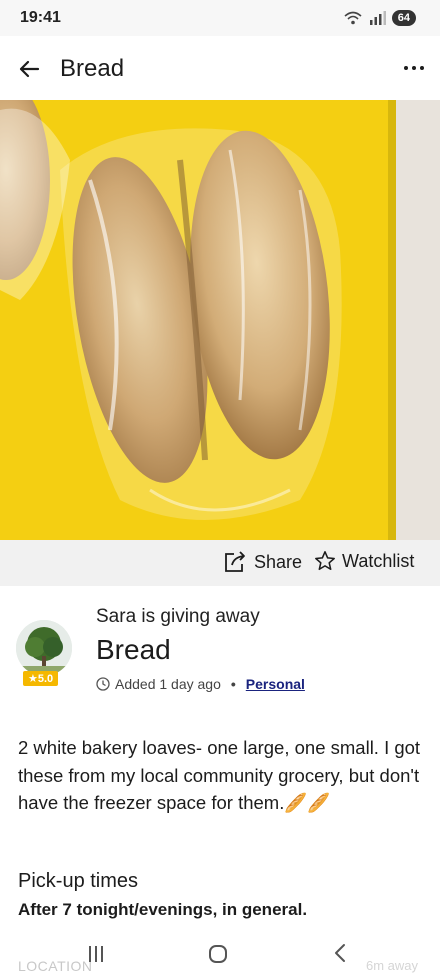 The image size is (440, 978). What do you see at coordinates (278, 561) in the screenshot?
I see `share-label: Share` at bounding box center [278, 561].